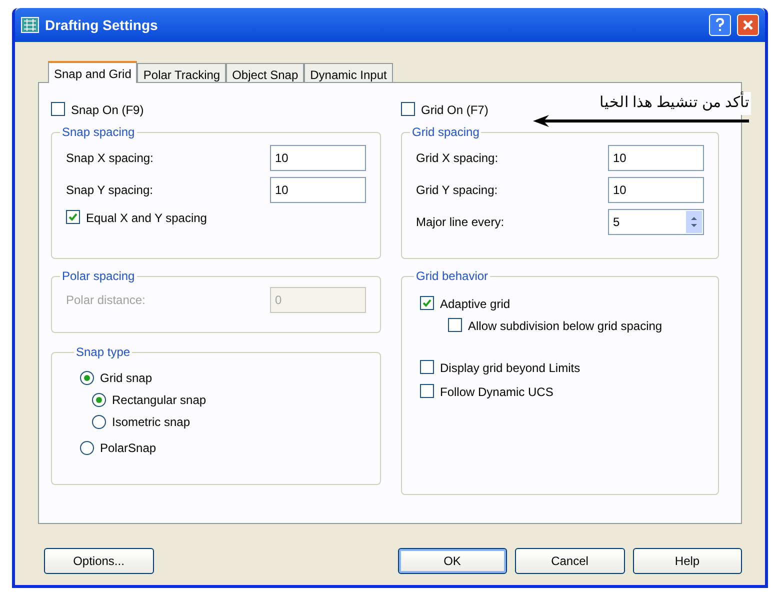 This screenshot has height=592, width=771. I want to click on radio-label: Isometric snap, so click(151, 422).